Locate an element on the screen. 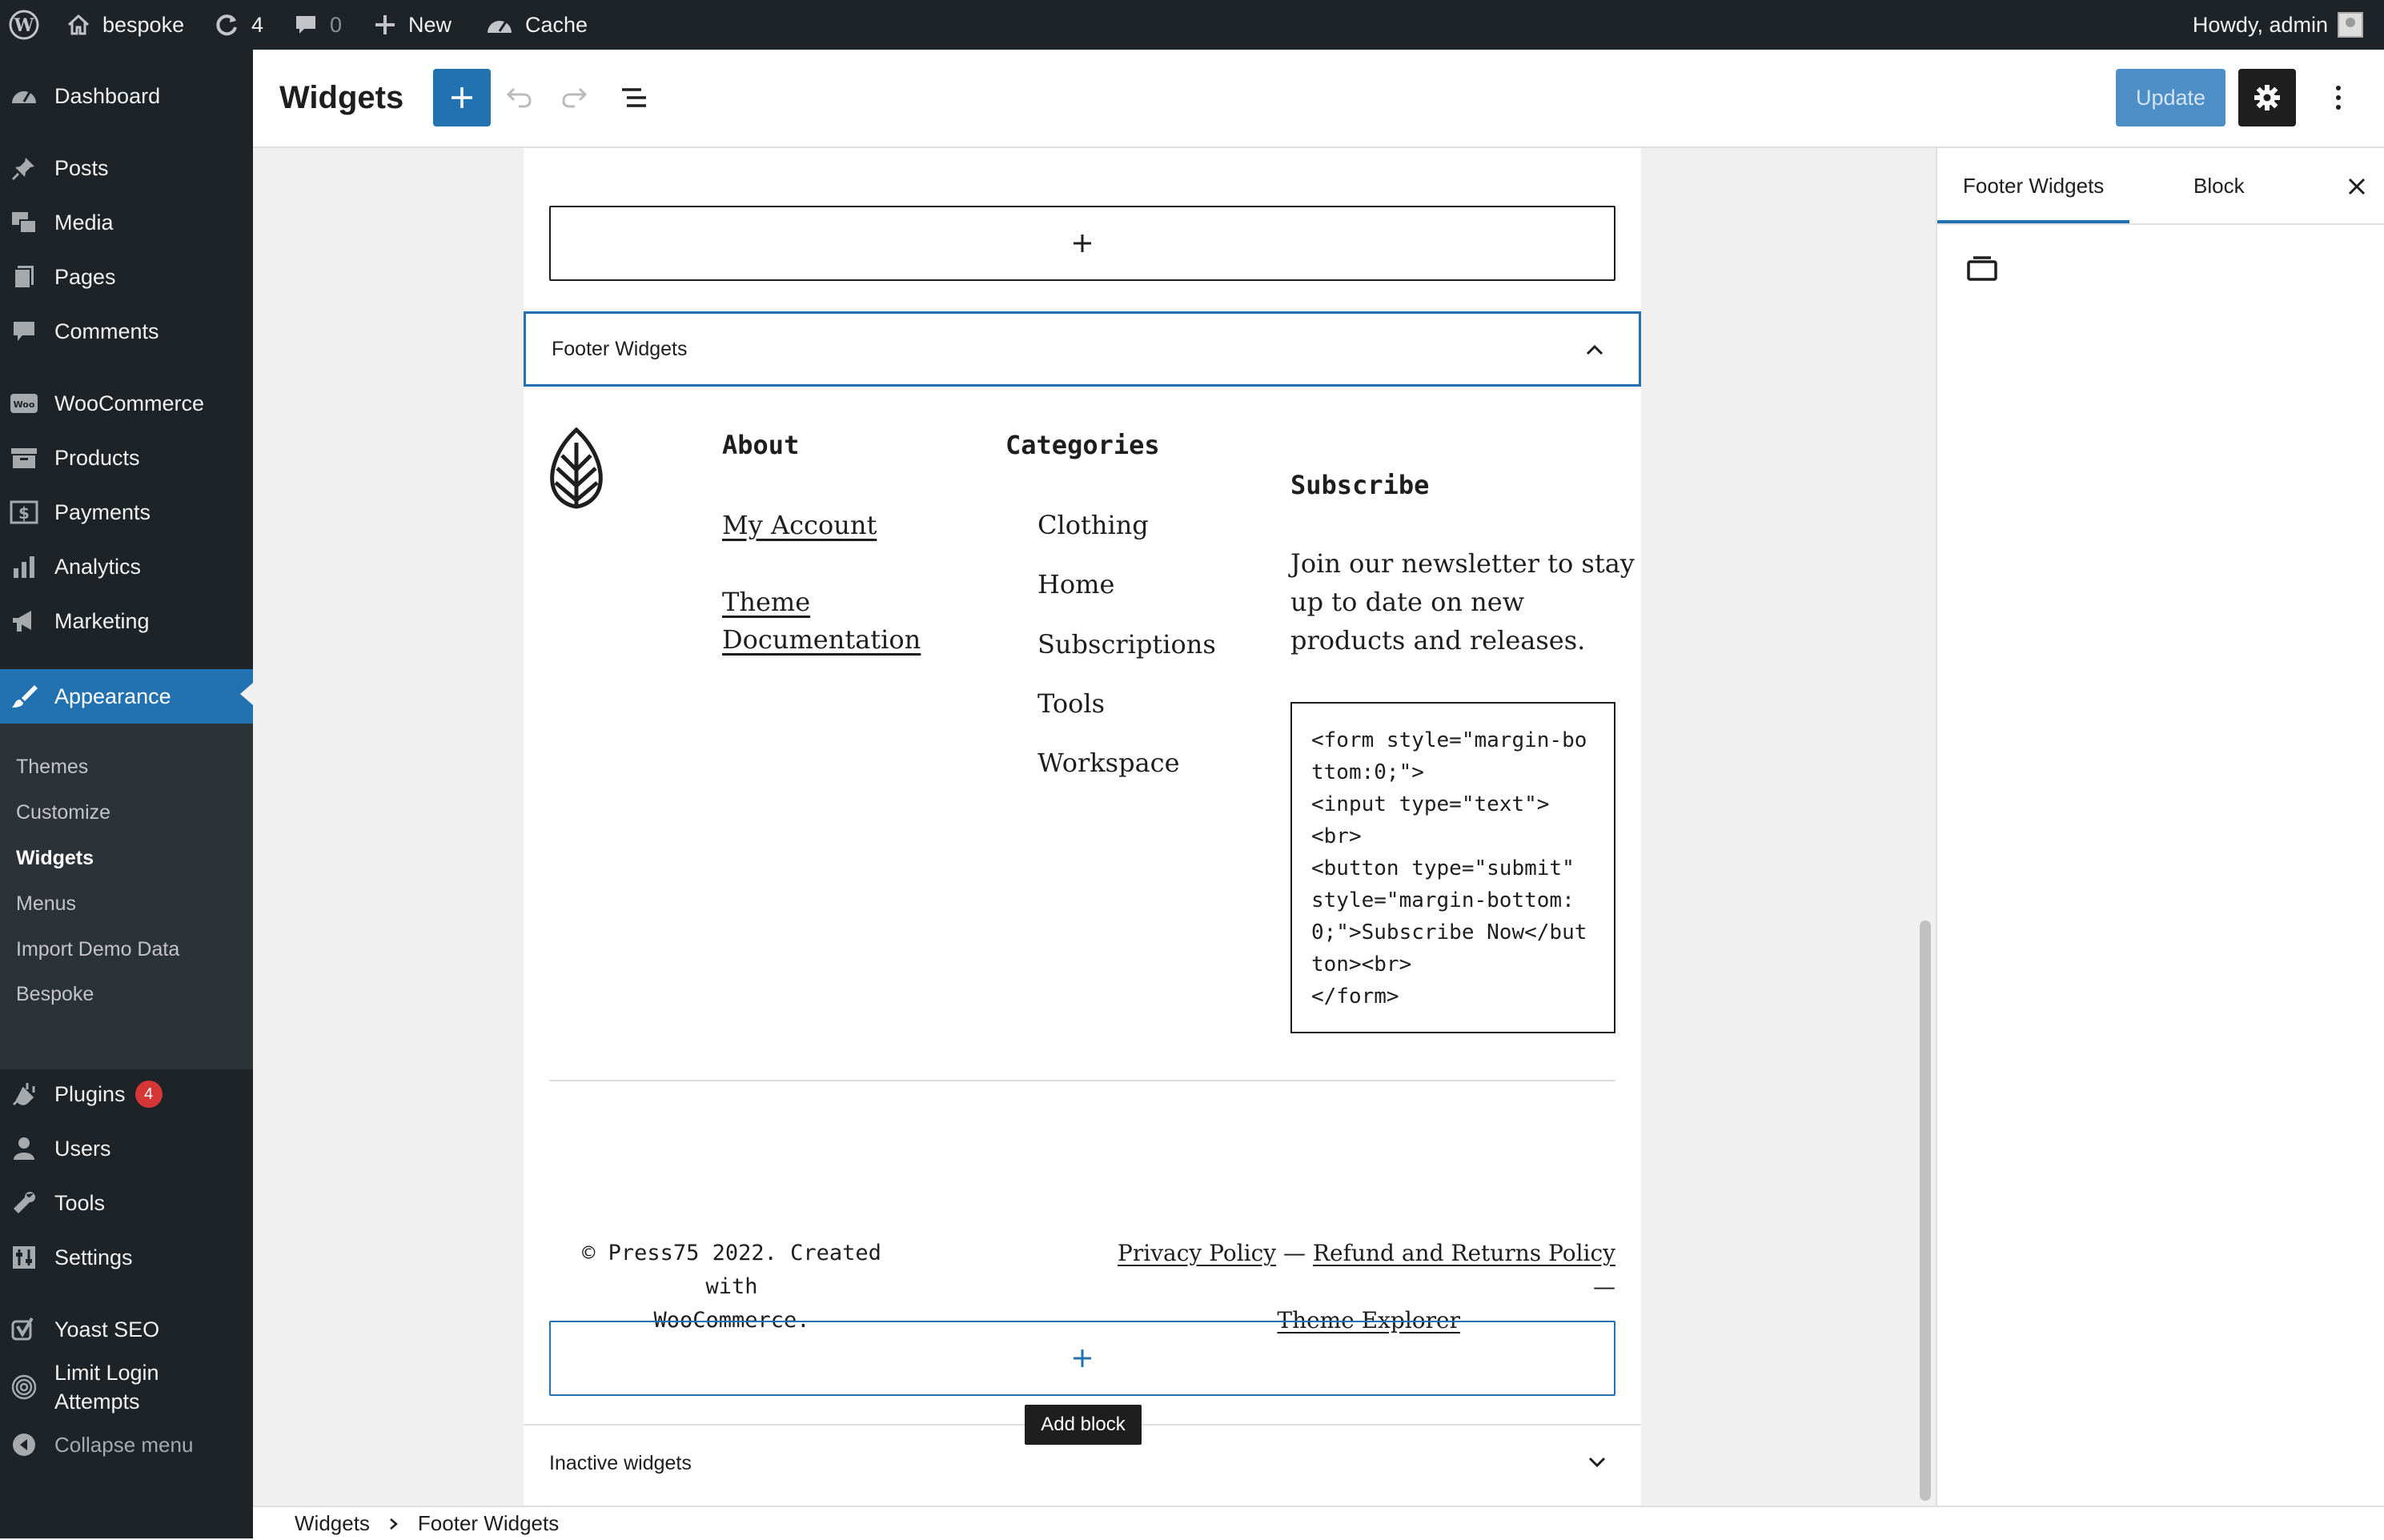  more-options-button is located at coordinates (2338, 97).